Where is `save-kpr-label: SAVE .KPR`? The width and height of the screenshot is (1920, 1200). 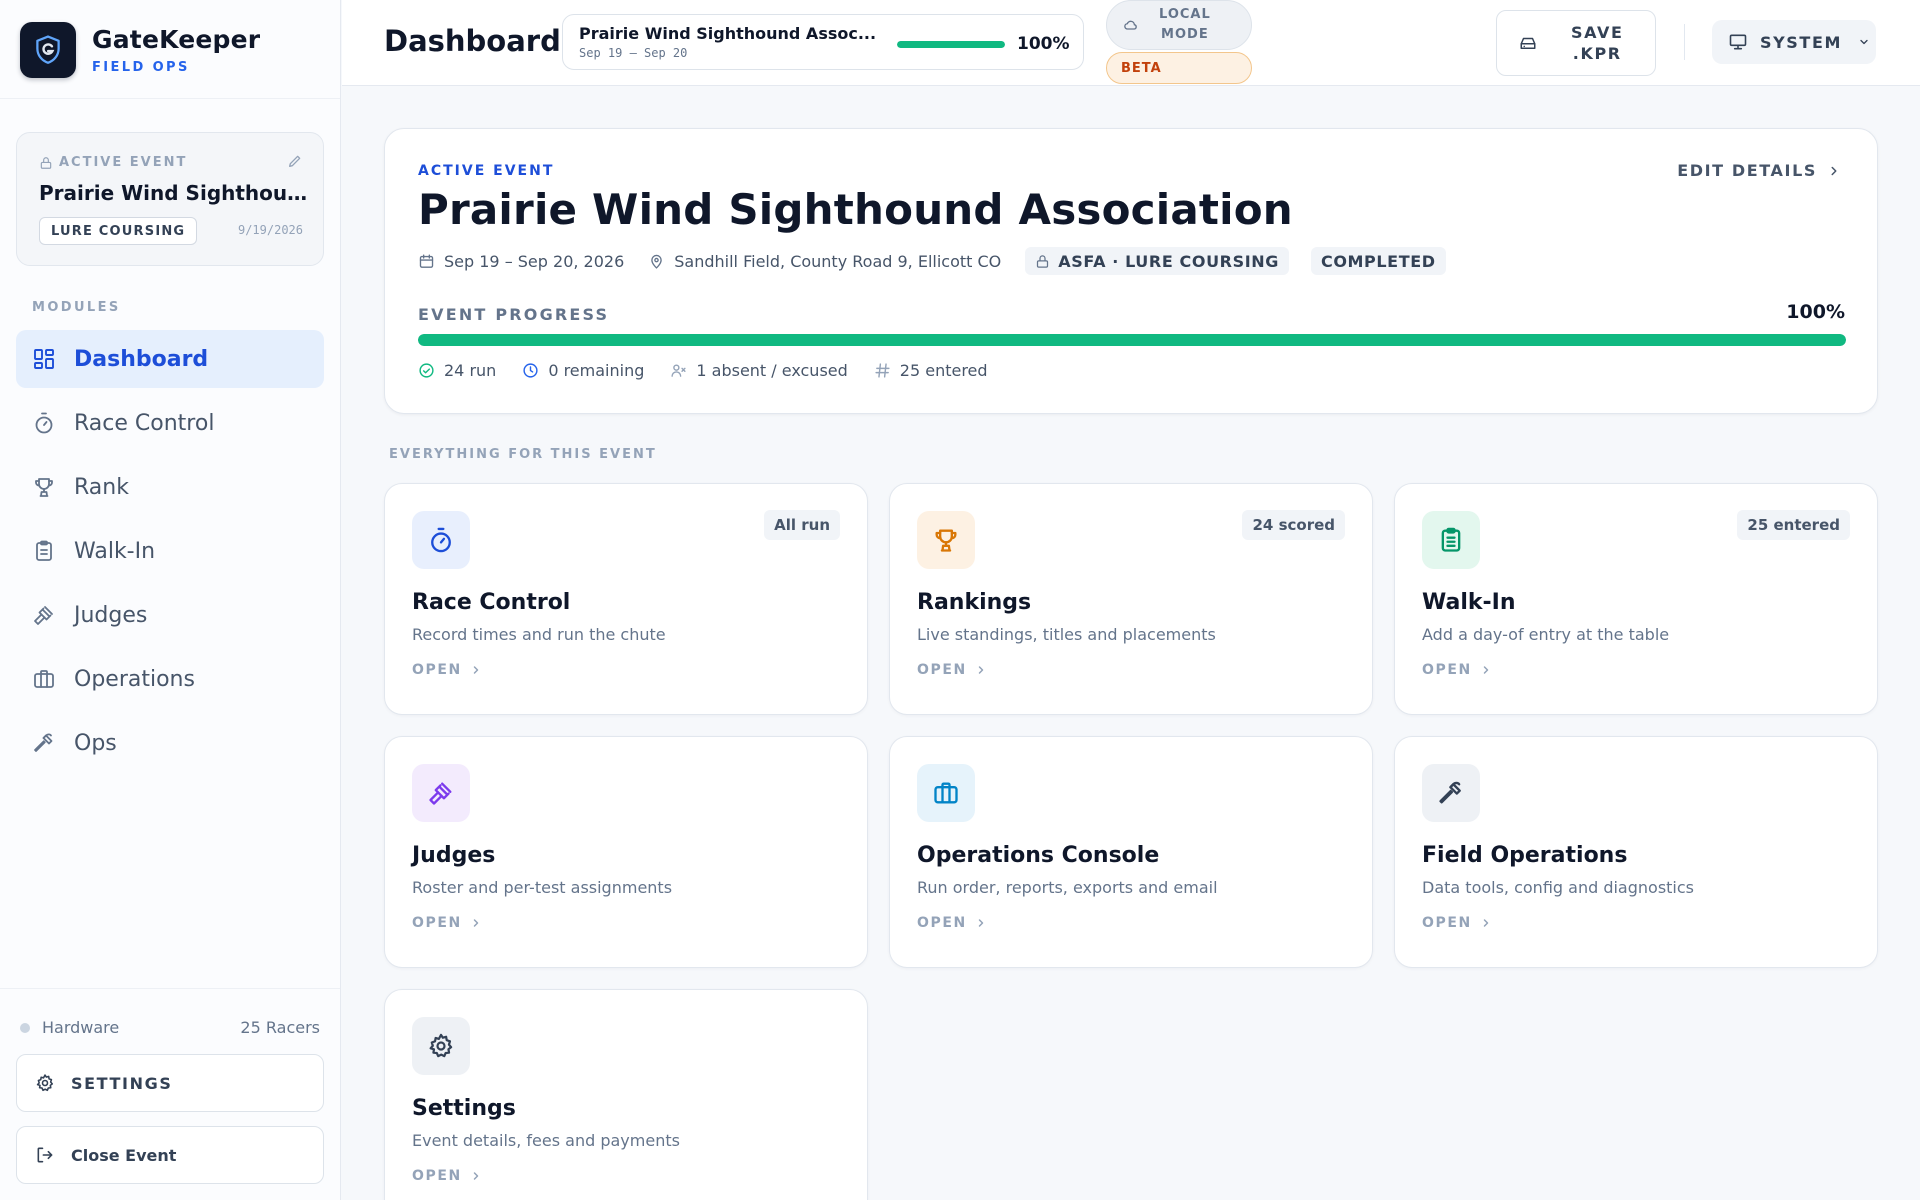 save-kpr-label: SAVE .KPR is located at coordinates (1597, 43).